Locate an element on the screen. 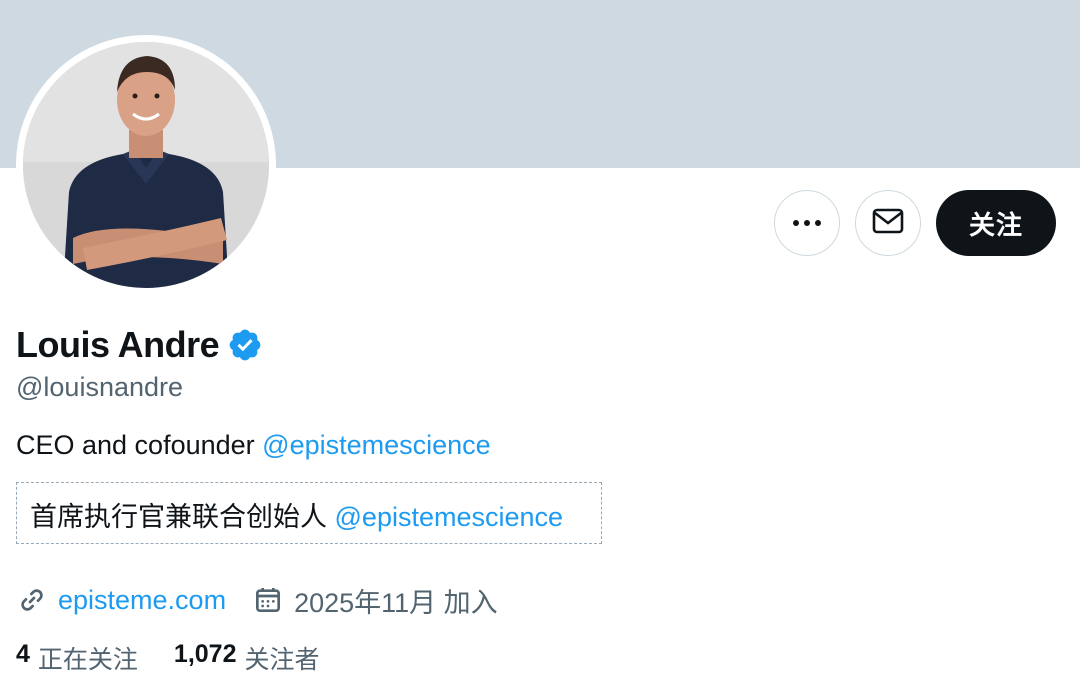 This screenshot has height=687, width=1080. followers-stat: 1,072 关注者 is located at coordinates (247, 658).